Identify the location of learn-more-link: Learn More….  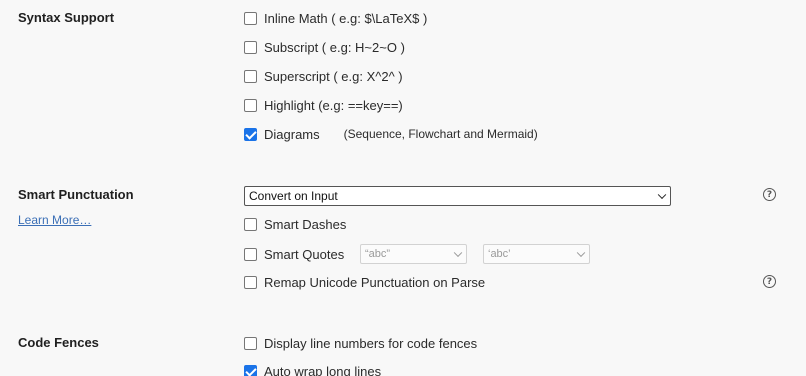
(54, 220).